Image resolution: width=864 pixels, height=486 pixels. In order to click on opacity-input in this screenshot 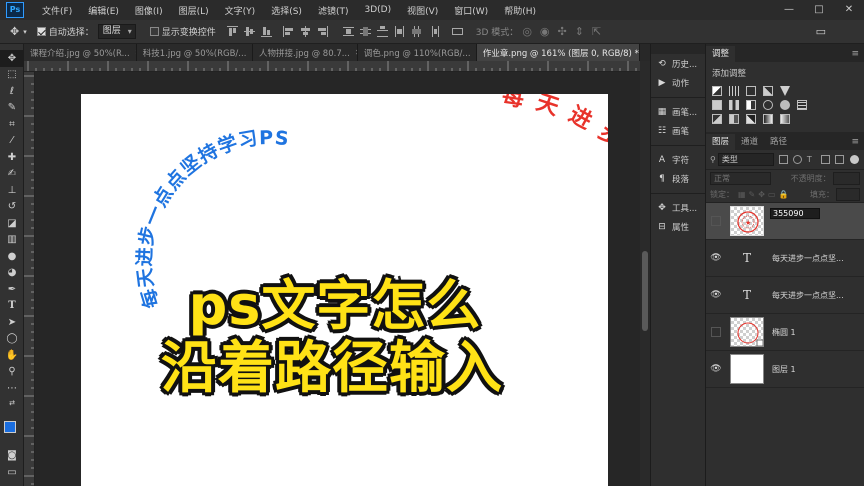, I will do `click(846, 178)`.